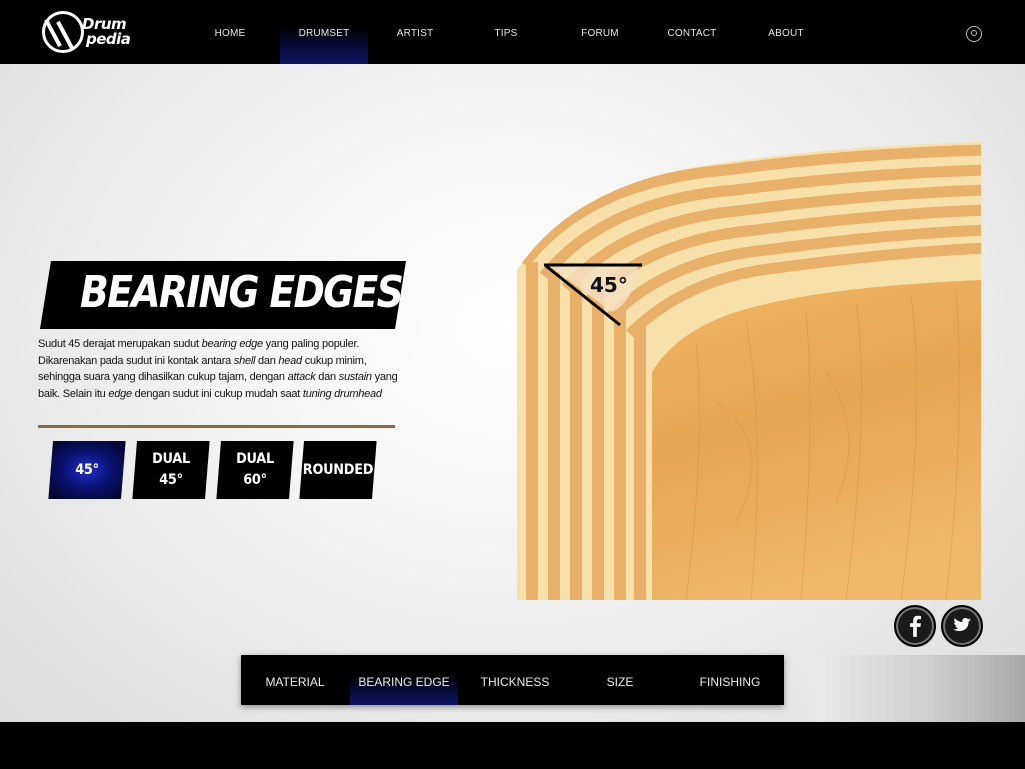 This screenshot has height=769, width=1025. I want to click on nav-item-about: ABOUT, so click(786, 32).